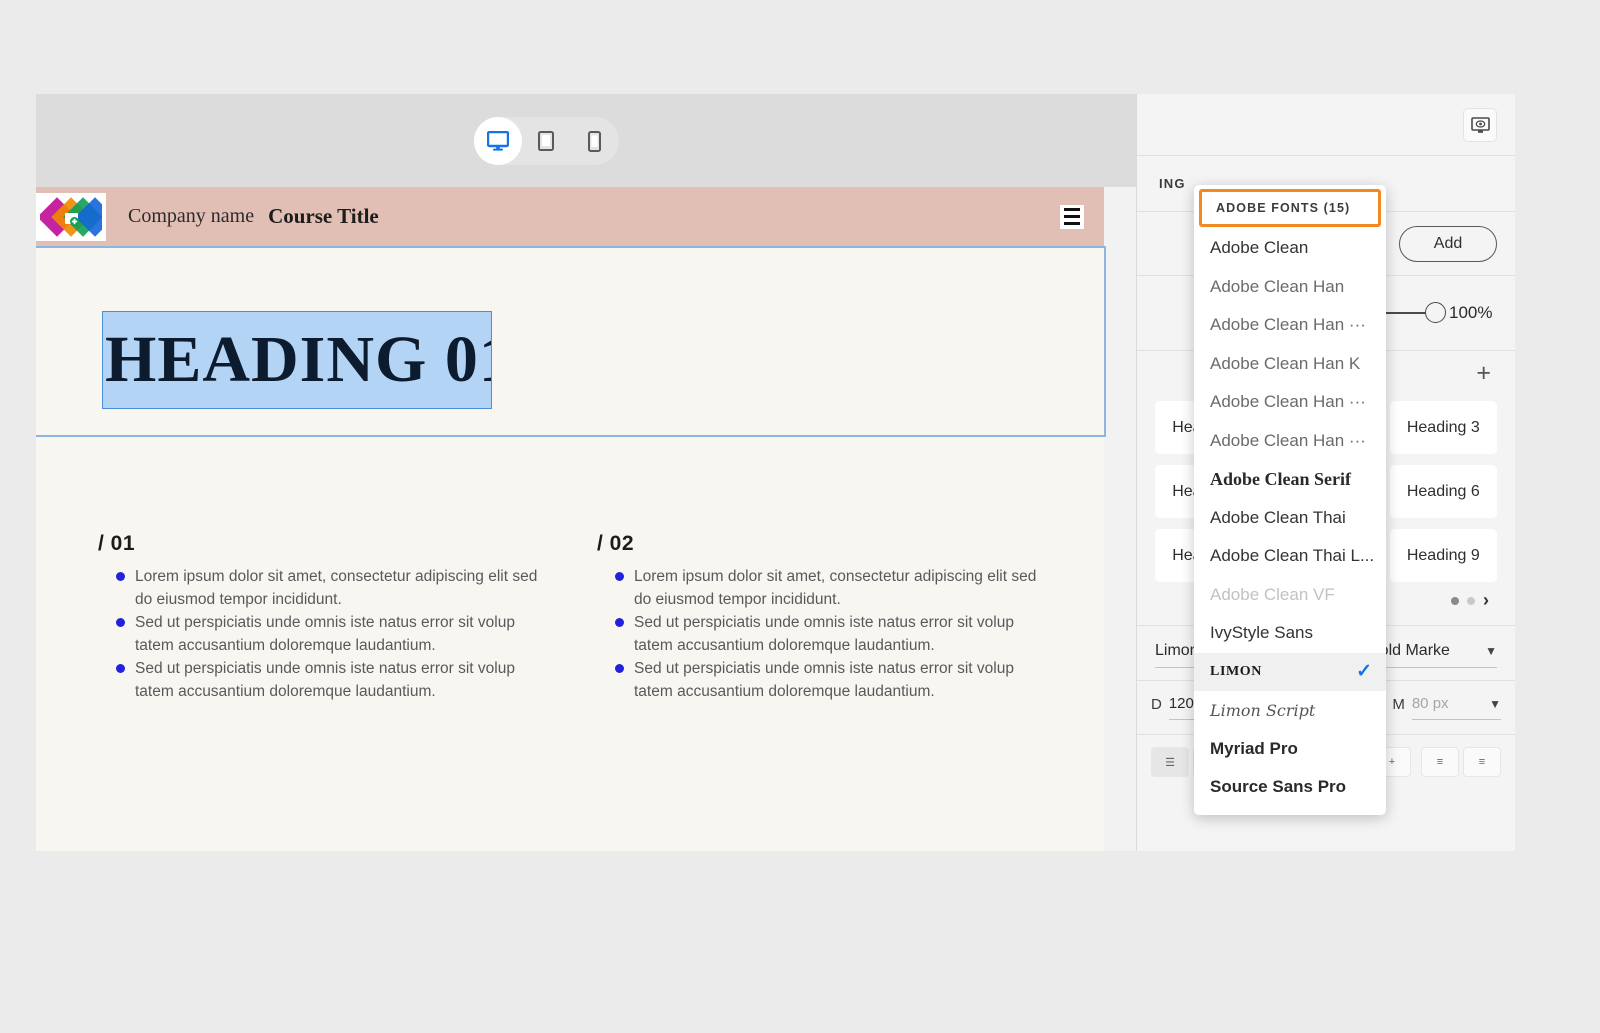  I want to click on font-option-limon: LIMON ✓, so click(1290, 671).